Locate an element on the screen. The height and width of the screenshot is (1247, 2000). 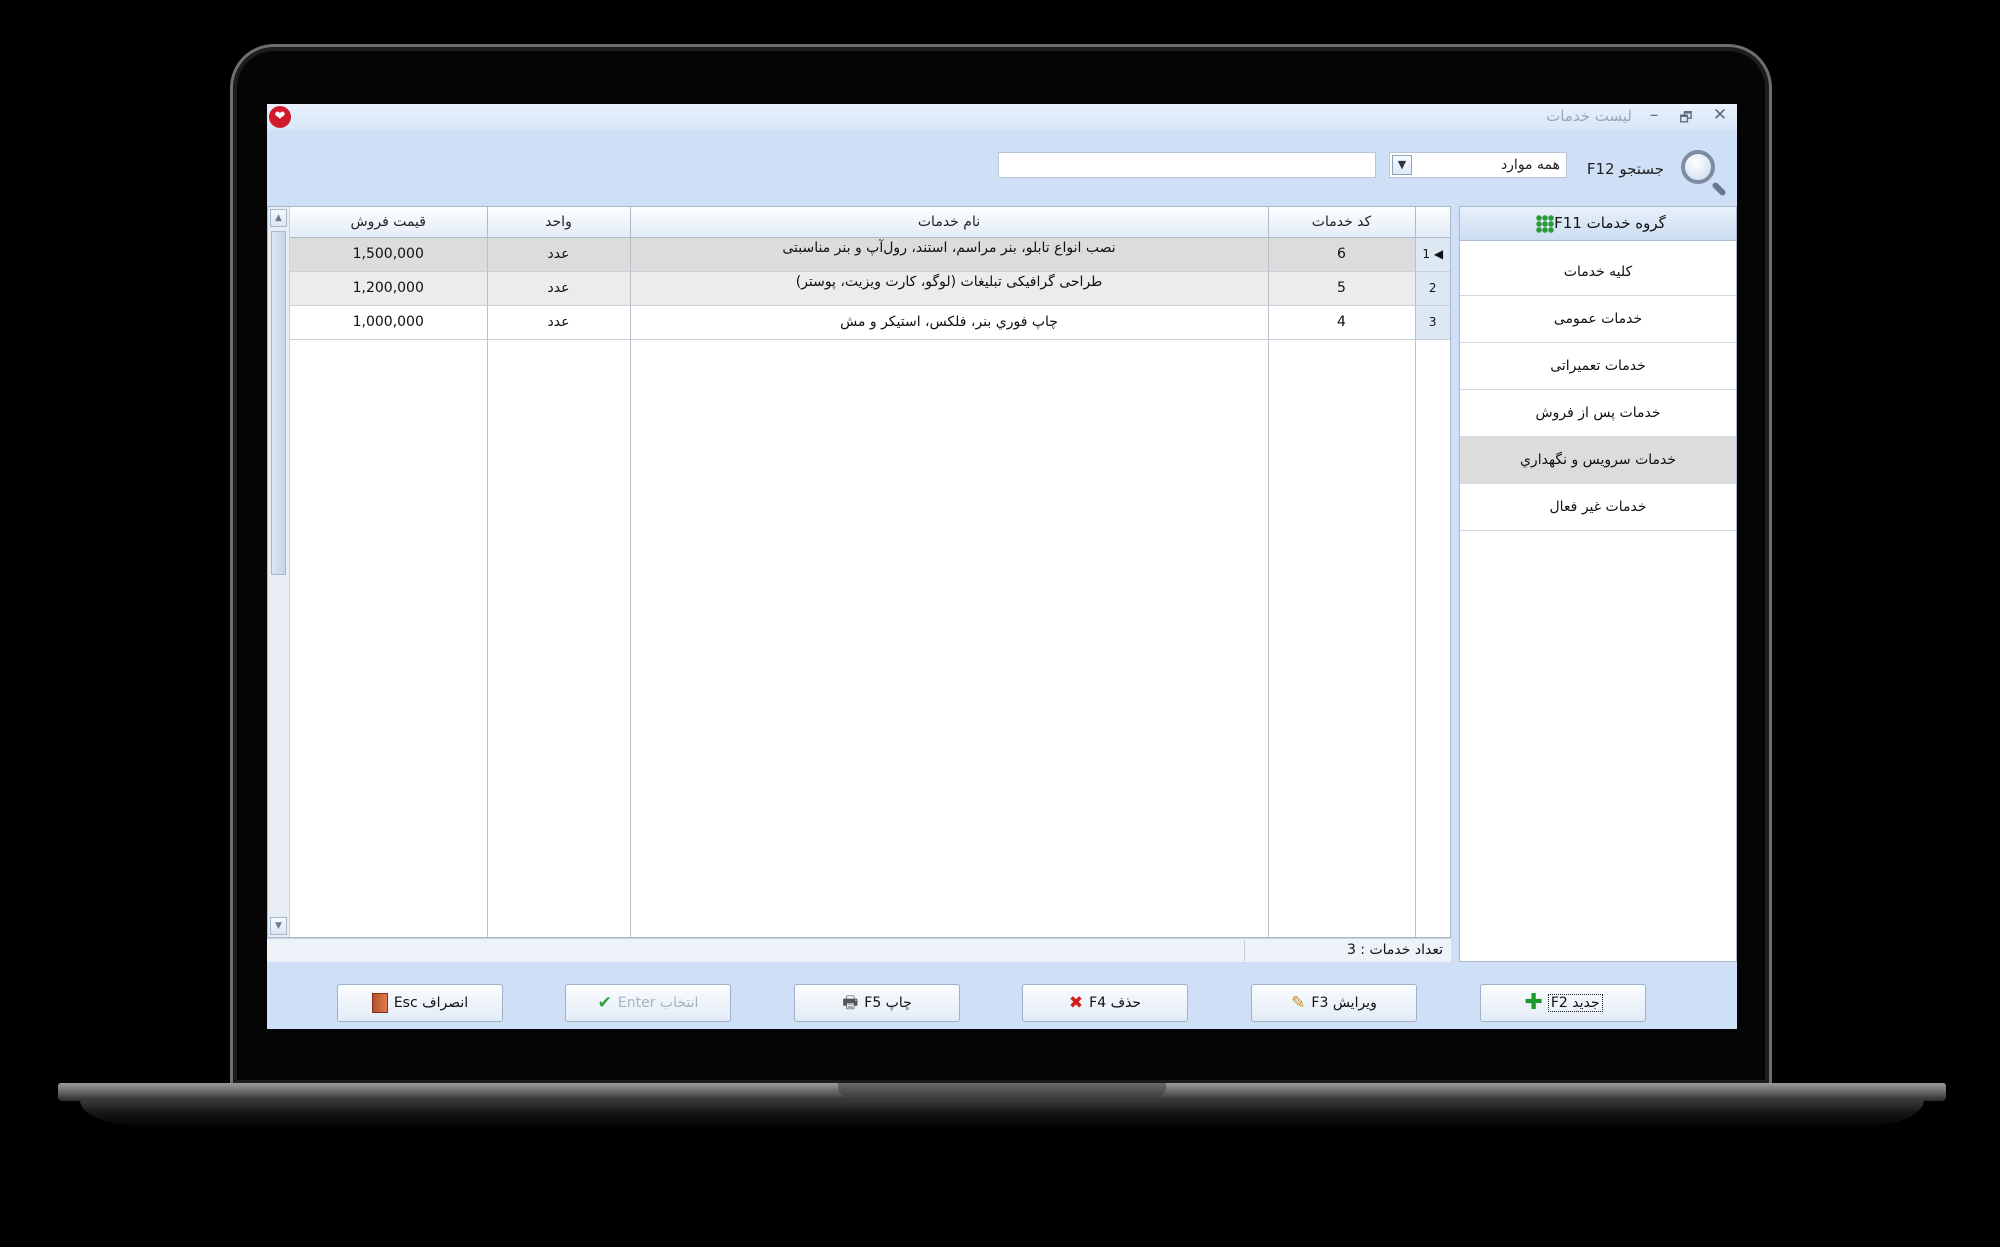
title-bar: ❤ لیست خدمات – 🗗 ✕ is located at coordinates (1002, 117).